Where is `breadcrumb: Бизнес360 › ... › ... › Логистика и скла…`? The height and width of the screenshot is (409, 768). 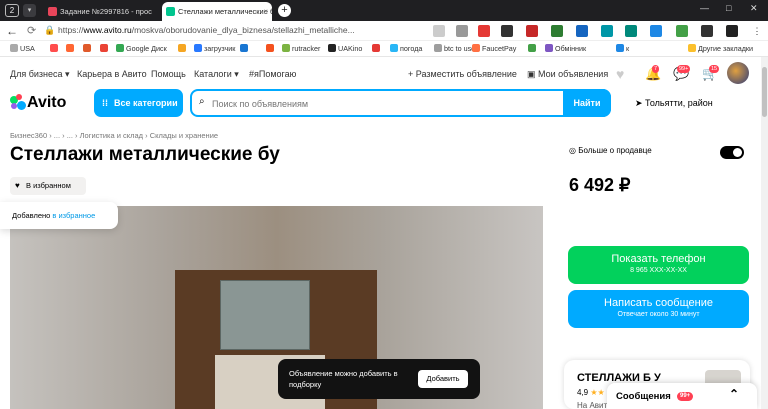 breadcrumb: Бизнес360 › ... › ... › Логистика и скла… is located at coordinates (114, 135).